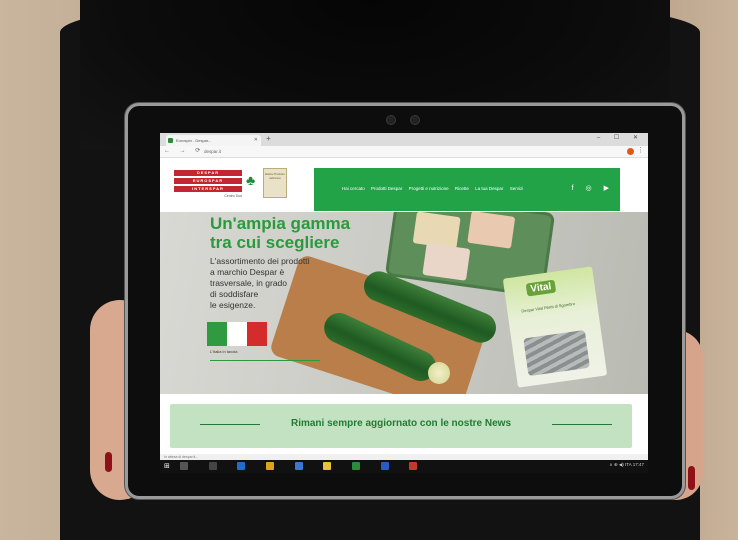  What do you see at coordinates (630, 151) in the screenshot?
I see `extension-icon` at bounding box center [630, 151].